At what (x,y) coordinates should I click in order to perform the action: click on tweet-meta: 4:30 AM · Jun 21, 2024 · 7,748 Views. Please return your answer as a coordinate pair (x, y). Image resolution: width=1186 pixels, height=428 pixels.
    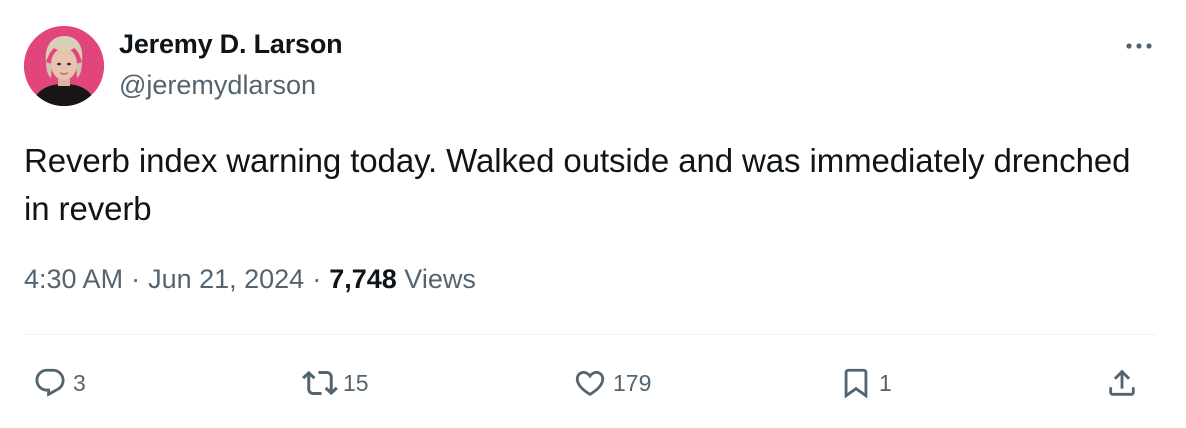
    Looking at the image, I should click on (250, 279).